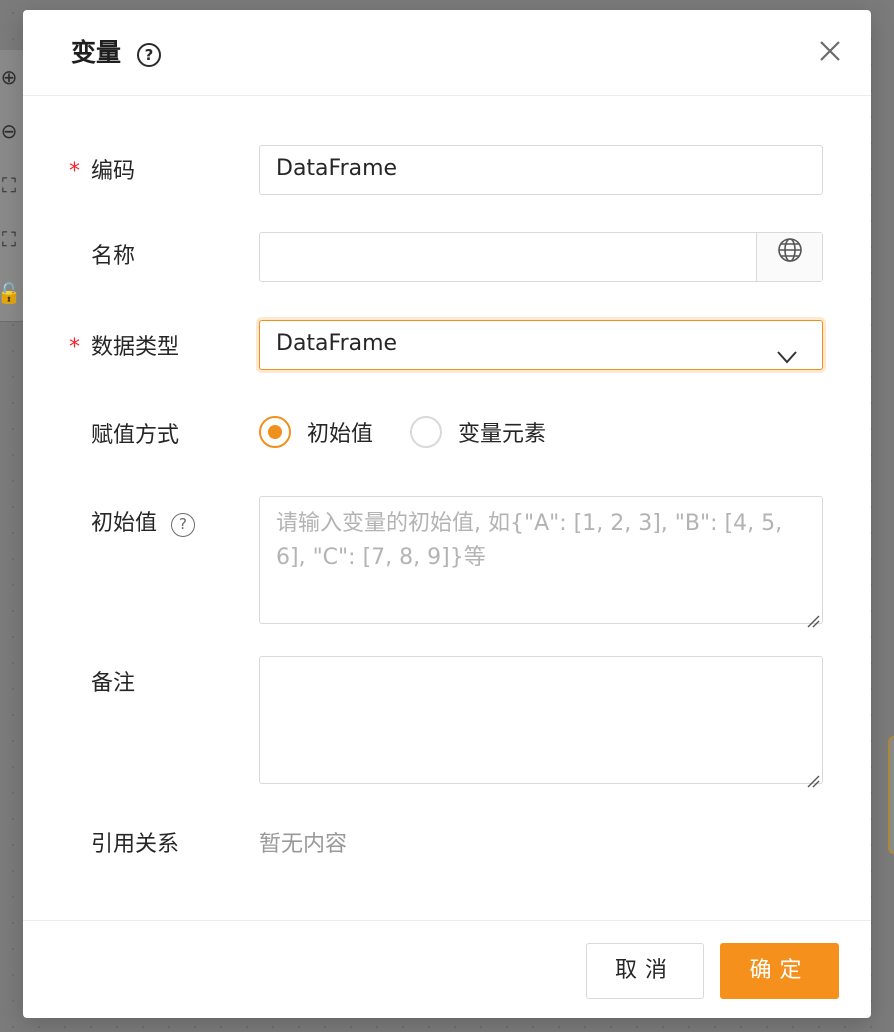 This screenshot has width=894, height=1032. I want to click on actual-size-icon: ⛶, so click(11, 239).